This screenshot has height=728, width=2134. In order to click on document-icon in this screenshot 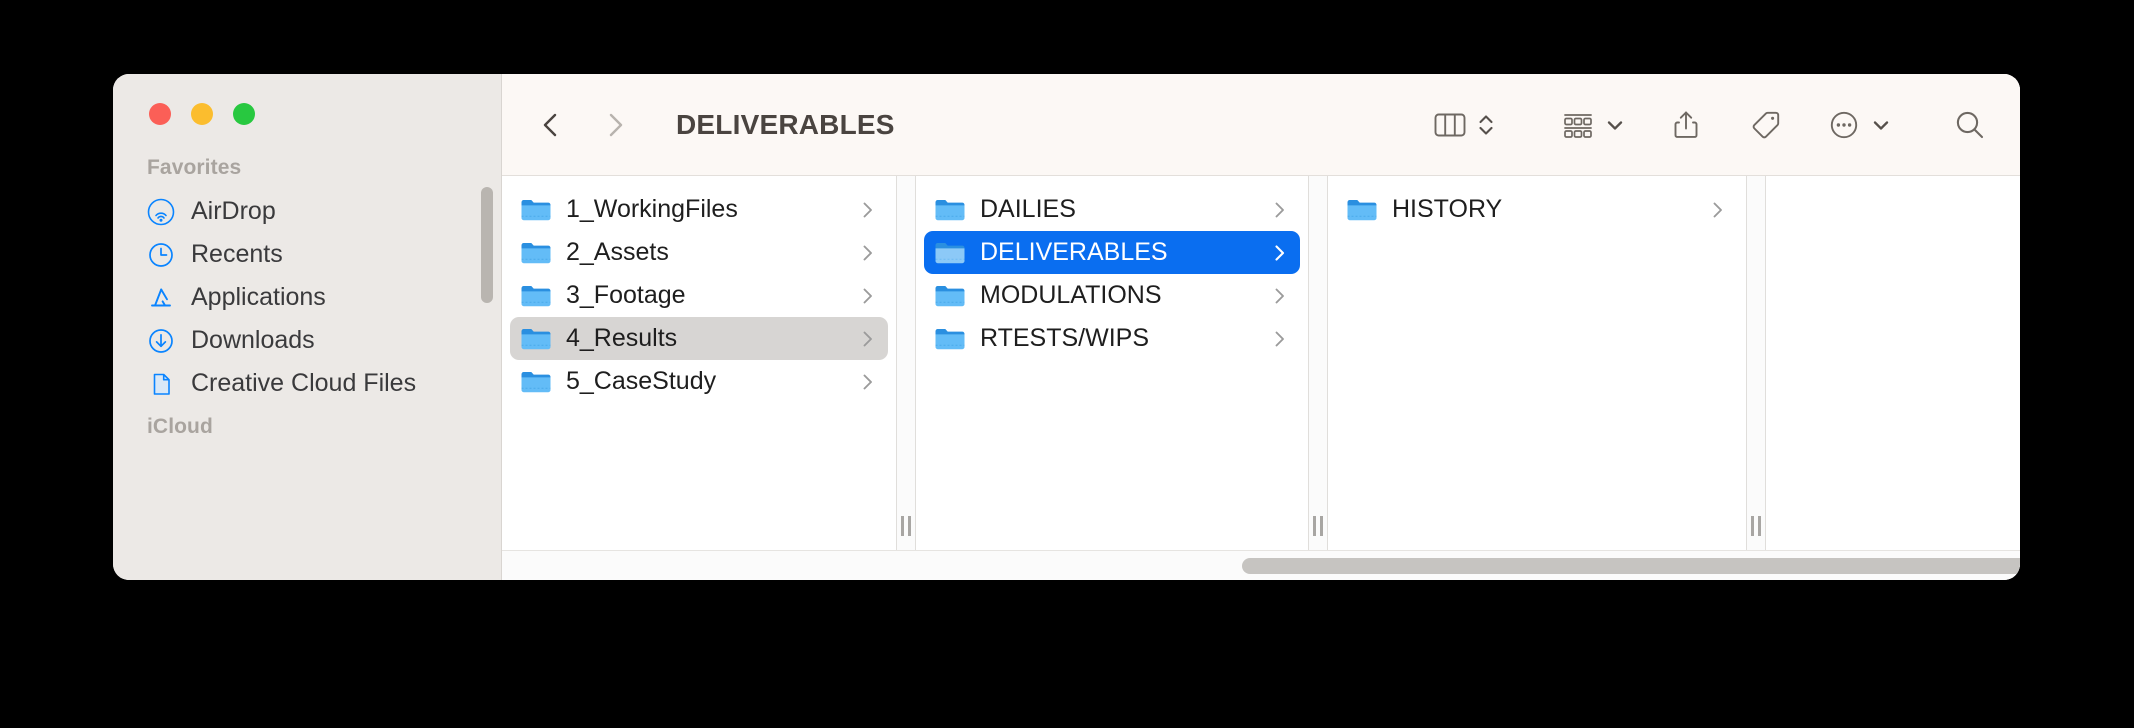, I will do `click(161, 384)`.